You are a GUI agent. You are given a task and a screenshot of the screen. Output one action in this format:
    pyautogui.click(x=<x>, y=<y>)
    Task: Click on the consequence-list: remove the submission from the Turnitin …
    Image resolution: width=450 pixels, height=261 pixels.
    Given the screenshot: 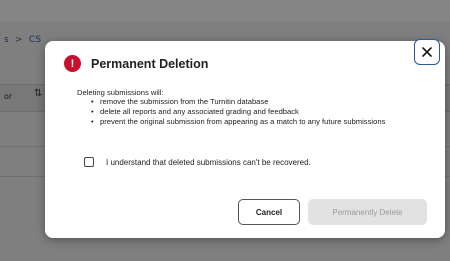 What is the action you would take?
    pyautogui.click(x=246, y=112)
    